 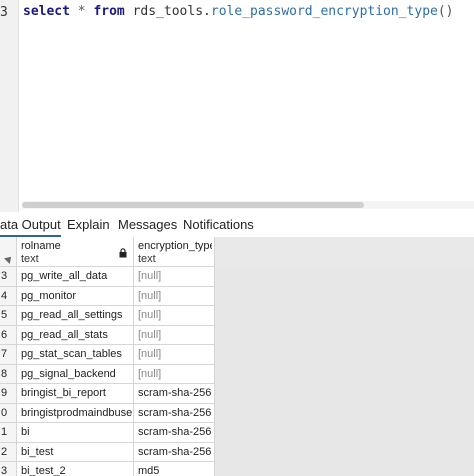 What do you see at coordinates (8, 452) in the screenshot?
I see `row-number-cell: 2` at bounding box center [8, 452].